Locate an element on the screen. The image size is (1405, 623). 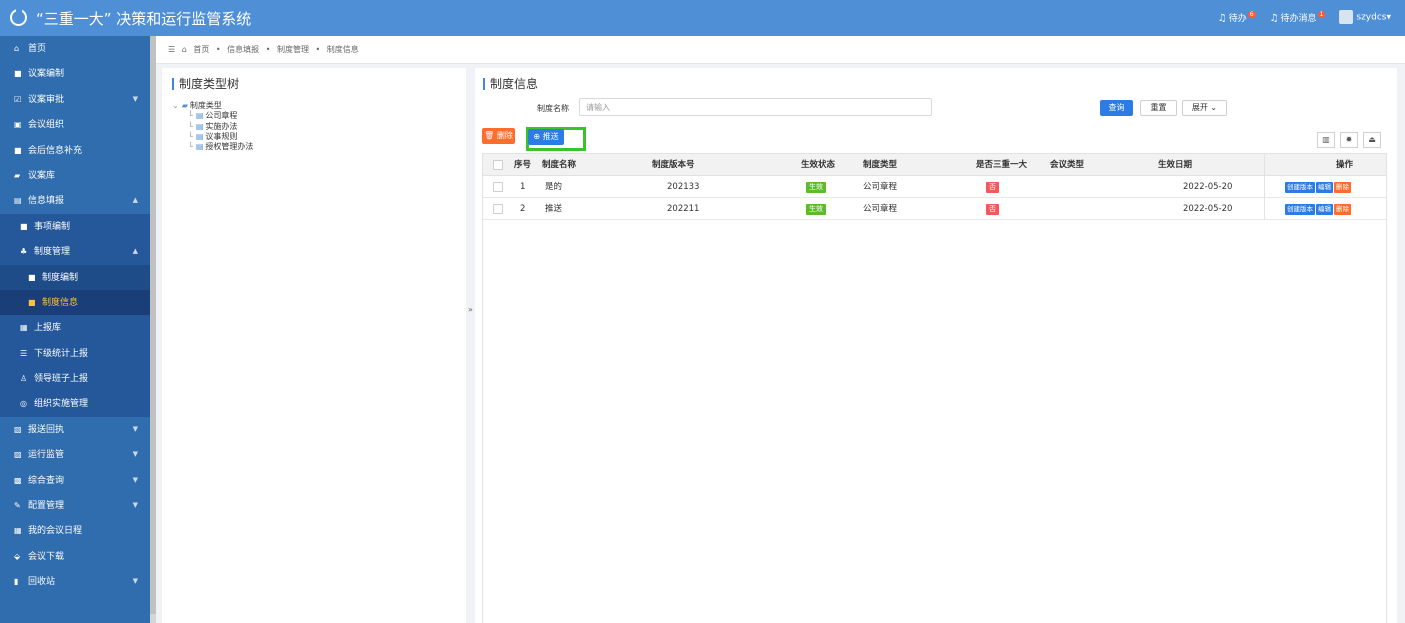
sidebar-item: ▰ 议案库 is located at coordinates (75, 175).